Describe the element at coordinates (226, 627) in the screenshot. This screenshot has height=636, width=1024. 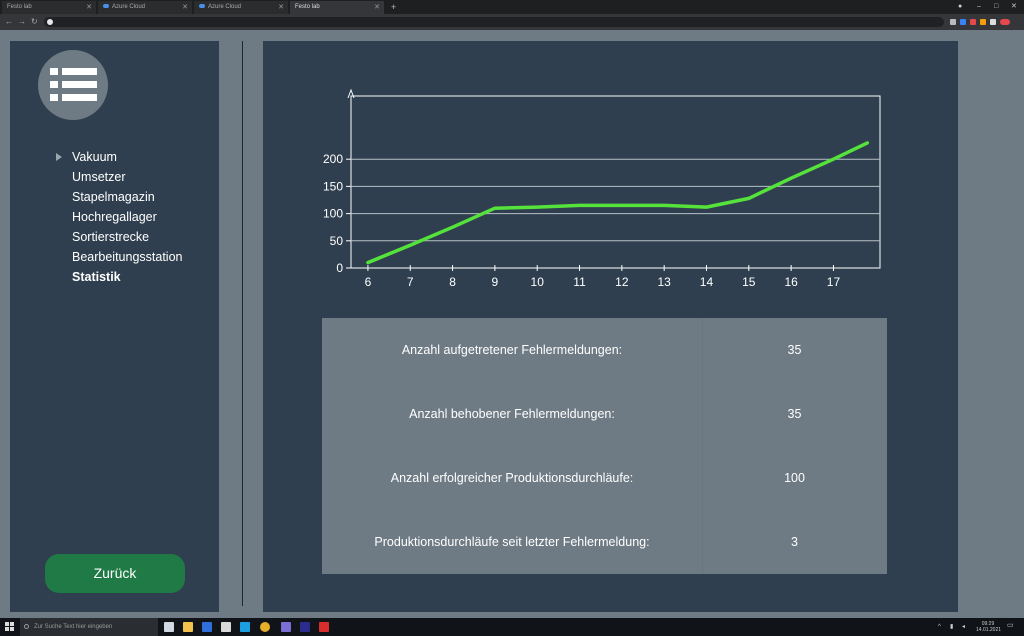
I see `store-icon` at that location.